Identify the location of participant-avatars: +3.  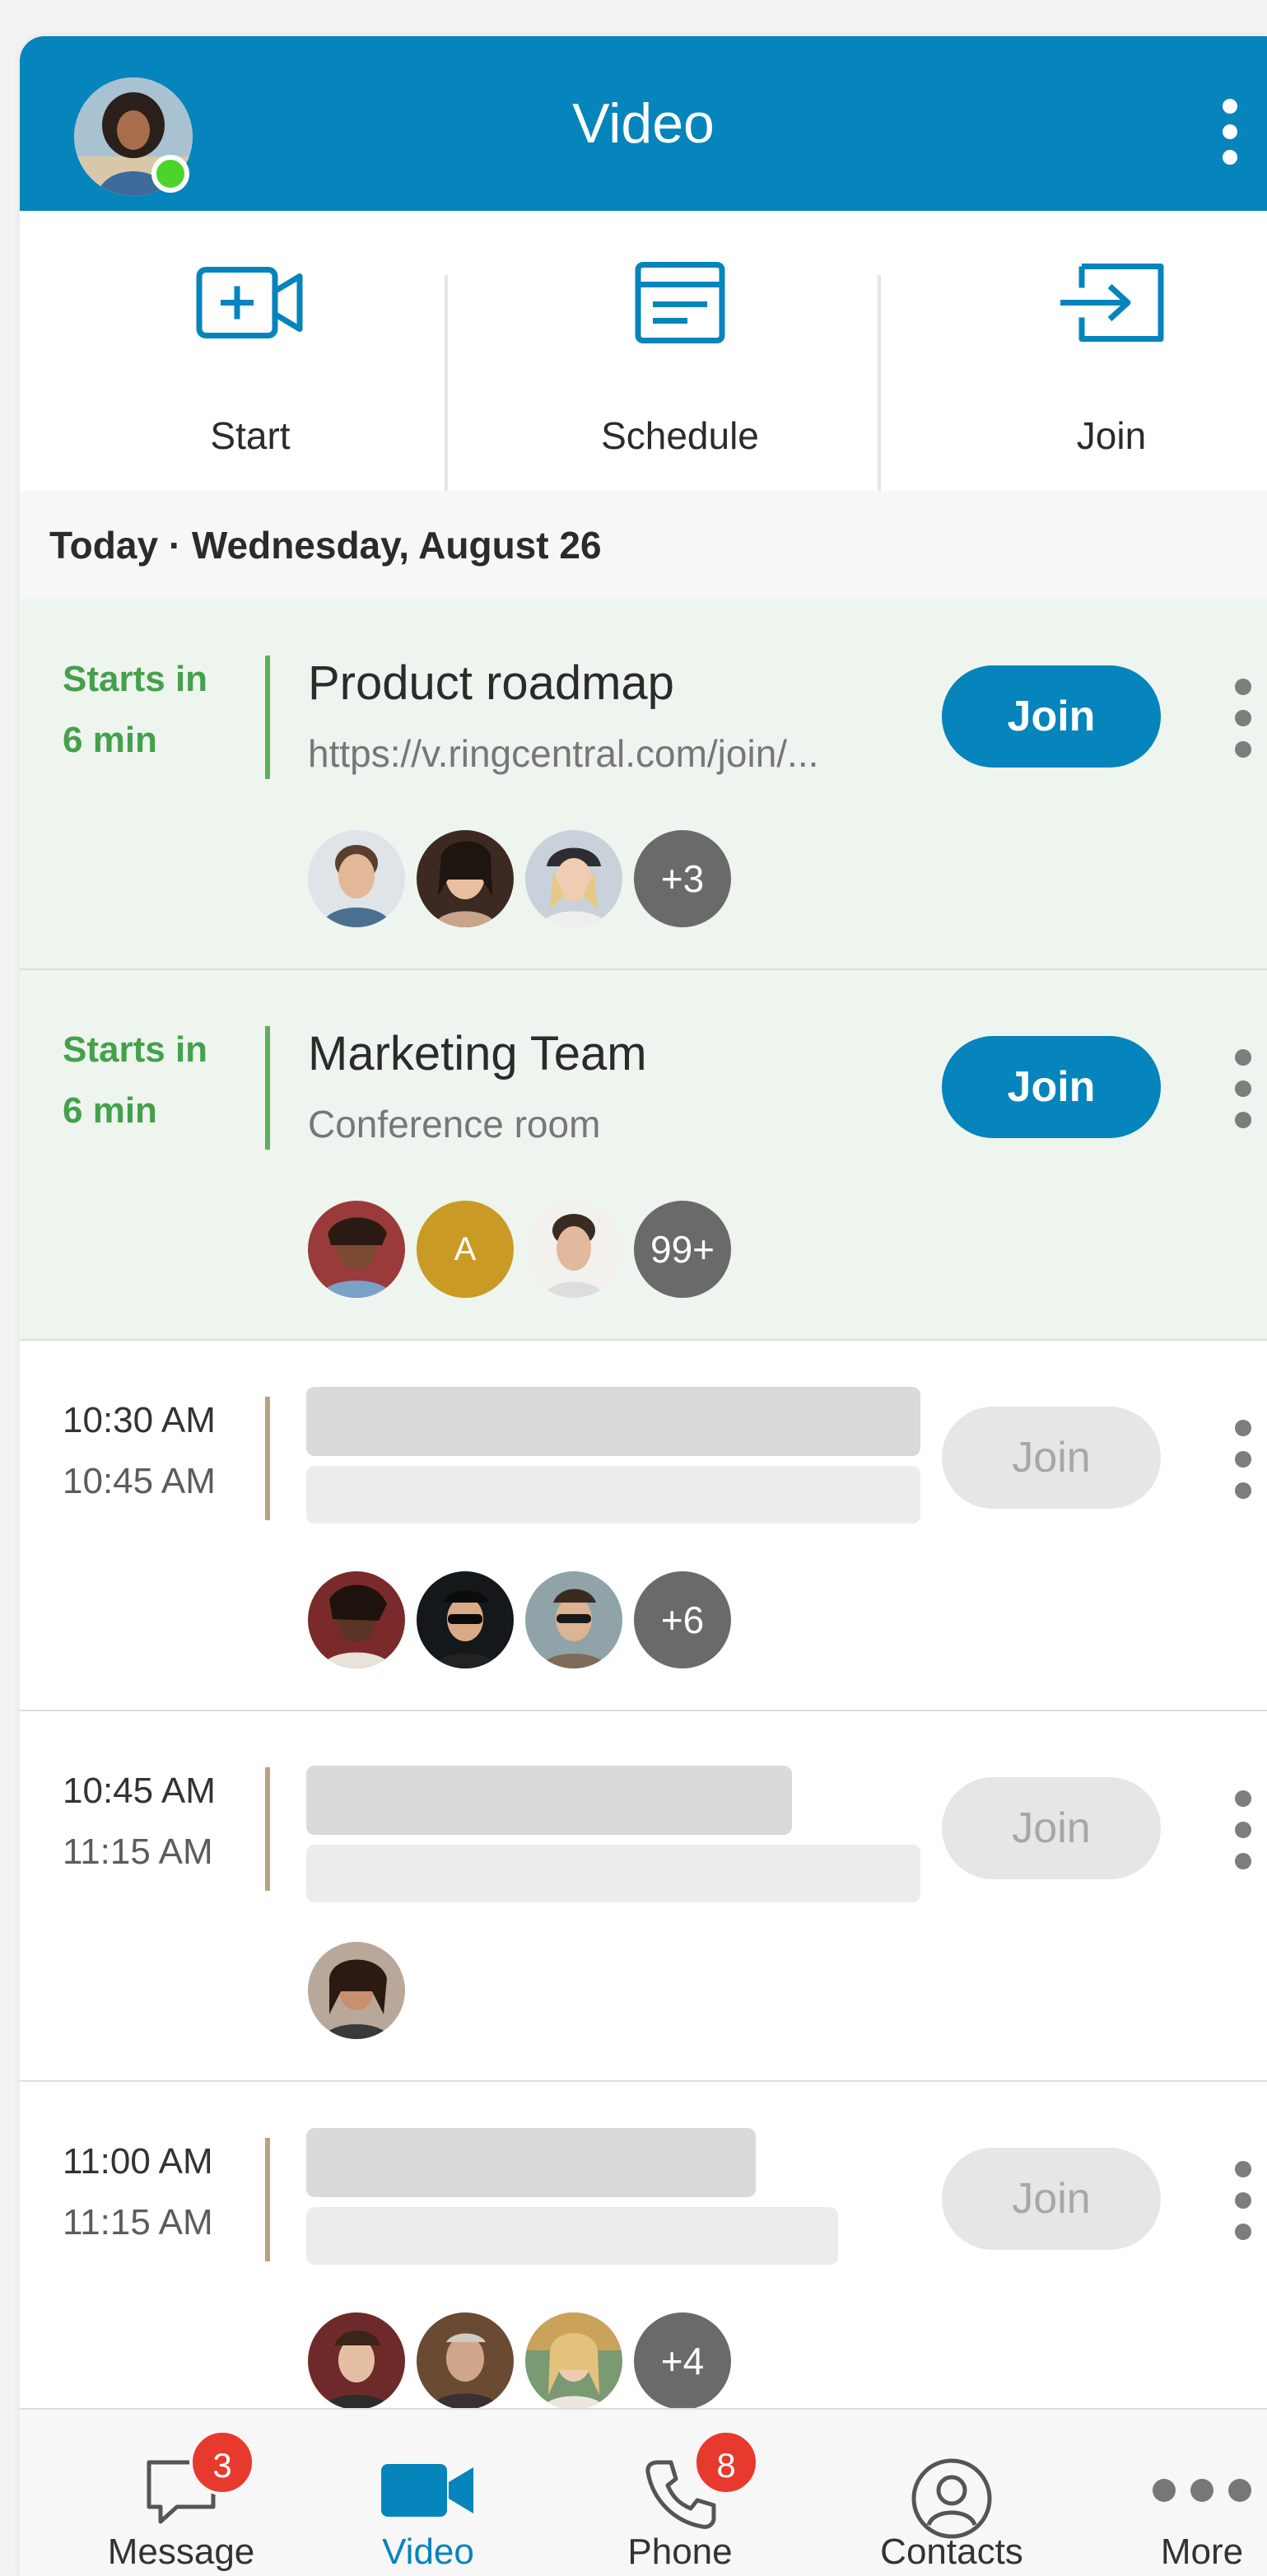
(519, 879).